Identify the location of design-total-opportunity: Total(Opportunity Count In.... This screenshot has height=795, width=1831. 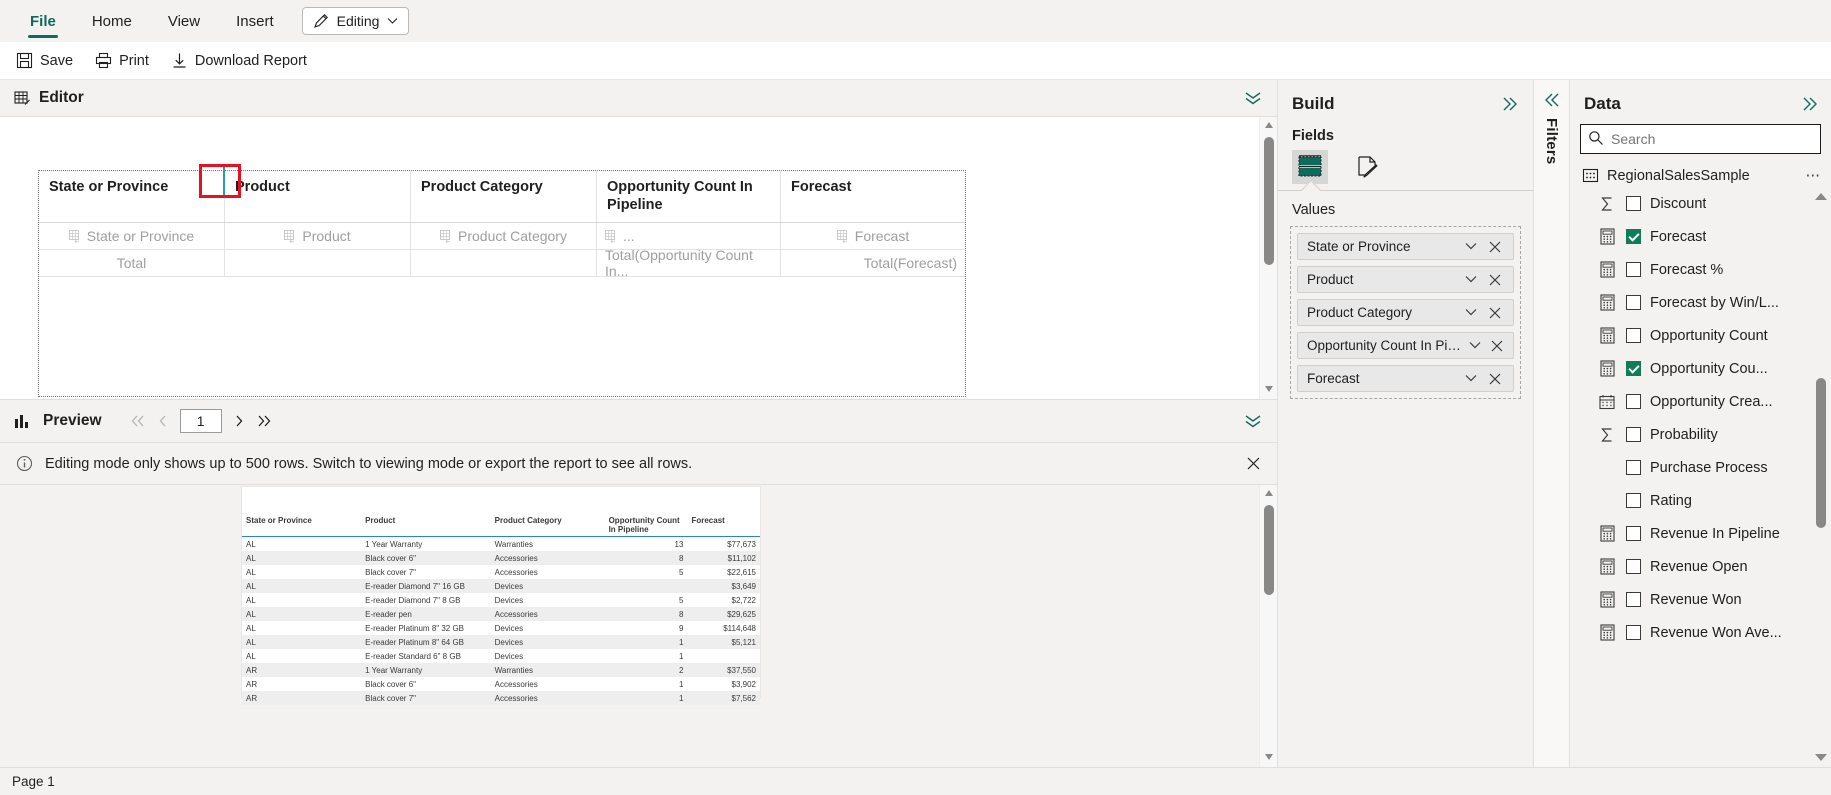
(689, 263).